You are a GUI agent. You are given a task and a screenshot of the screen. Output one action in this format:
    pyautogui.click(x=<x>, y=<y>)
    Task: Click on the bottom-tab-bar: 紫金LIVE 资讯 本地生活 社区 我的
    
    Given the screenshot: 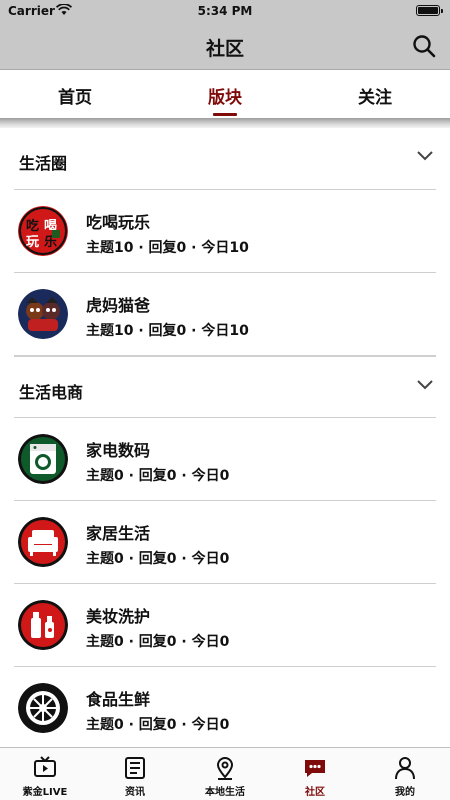 What is the action you would take?
    pyautogui.click(x=225, y=773)
    